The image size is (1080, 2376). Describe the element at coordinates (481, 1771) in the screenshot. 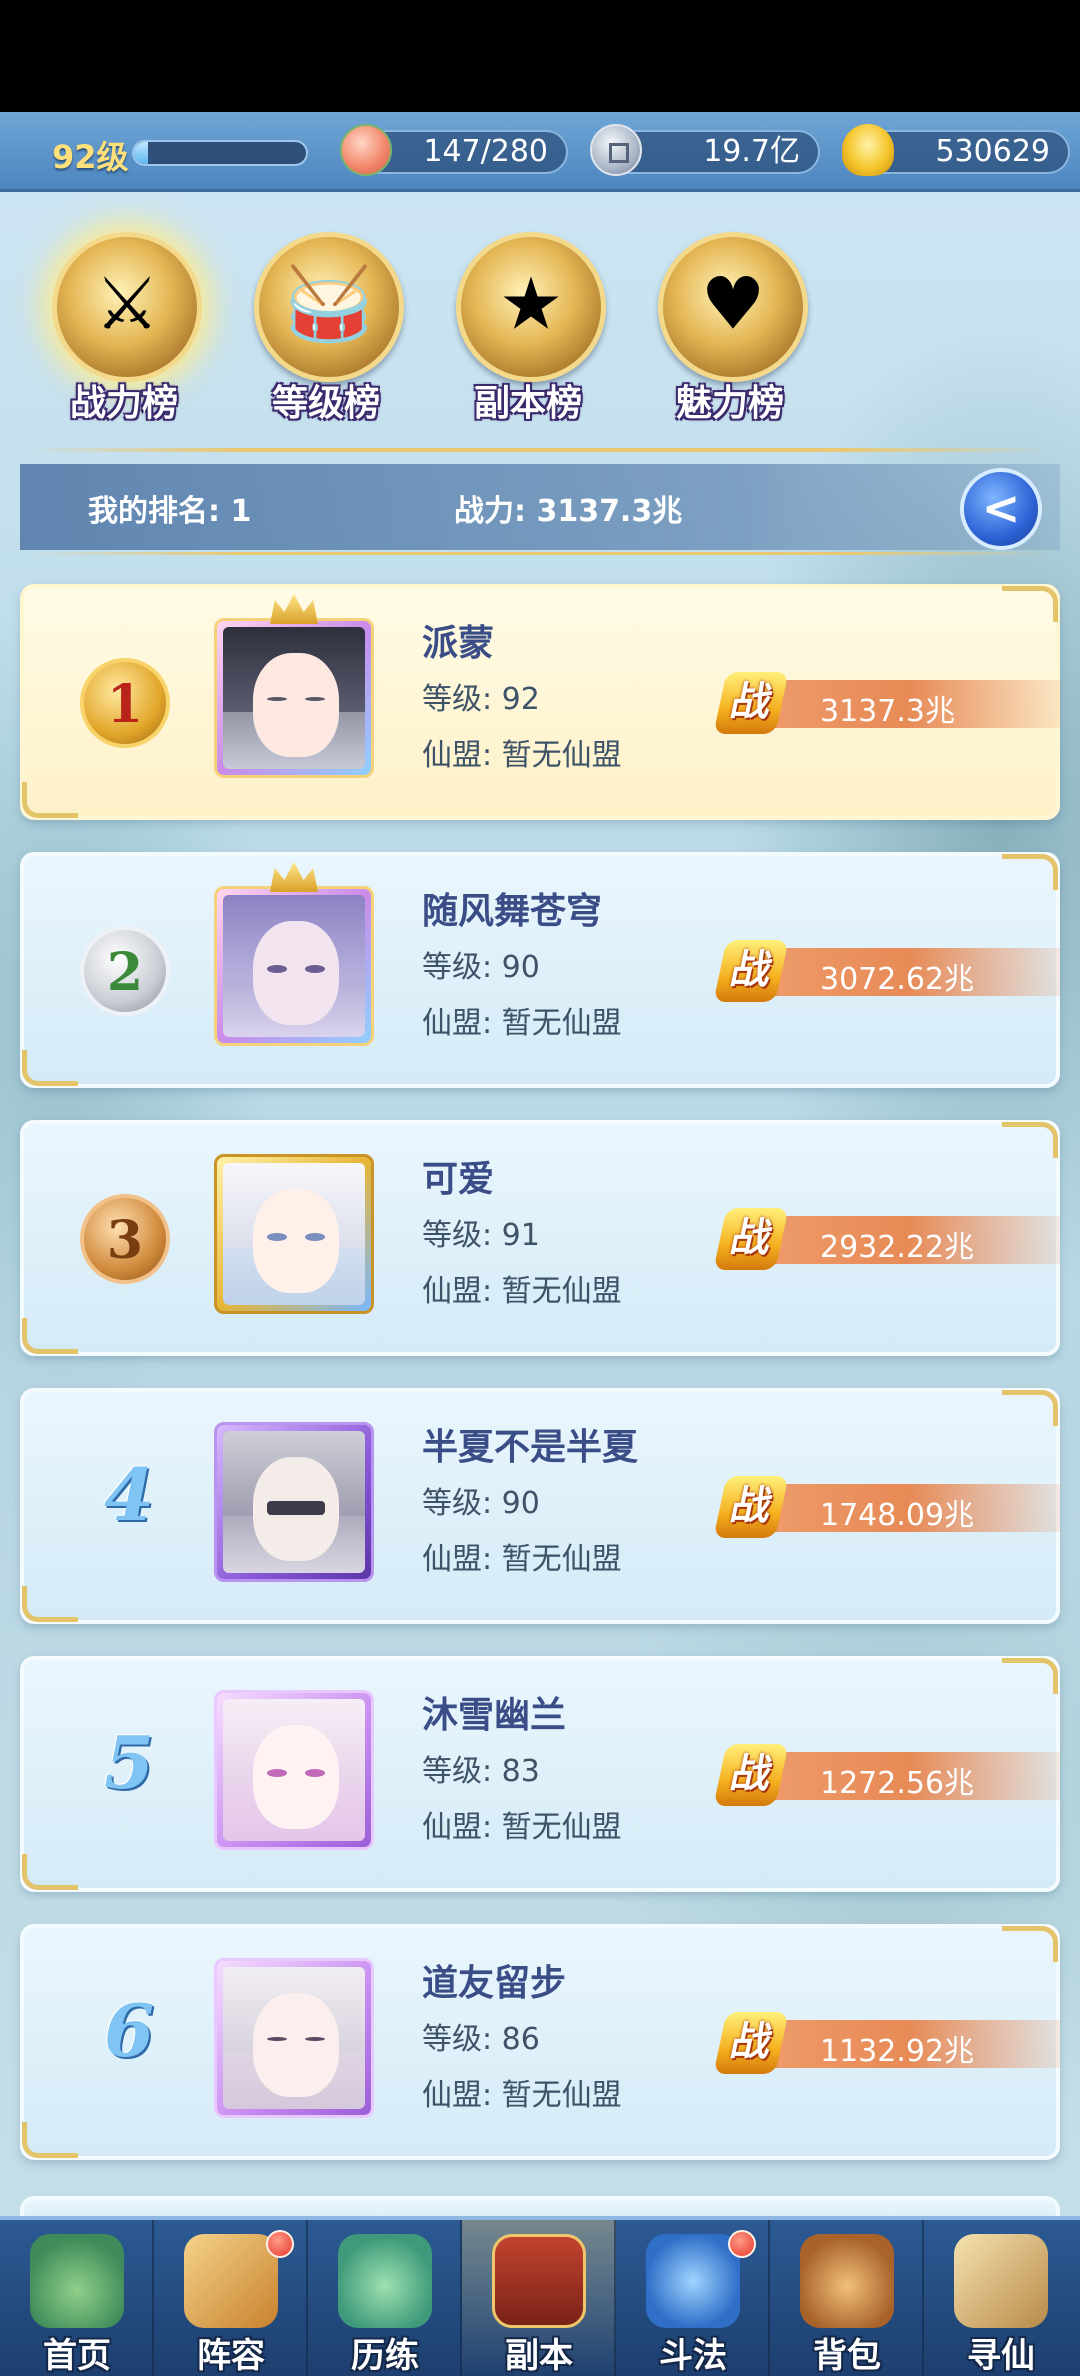

I see `player-level: 等级: 83` at that location.